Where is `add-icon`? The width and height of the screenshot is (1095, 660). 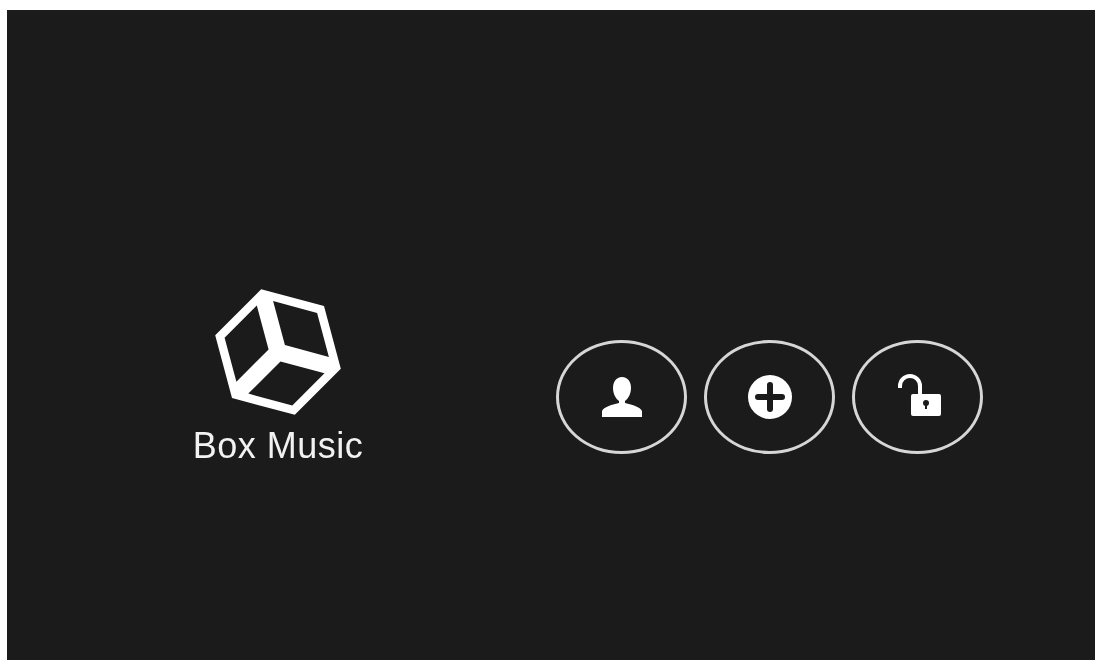
add-icon is located at coordinates (769, 397).